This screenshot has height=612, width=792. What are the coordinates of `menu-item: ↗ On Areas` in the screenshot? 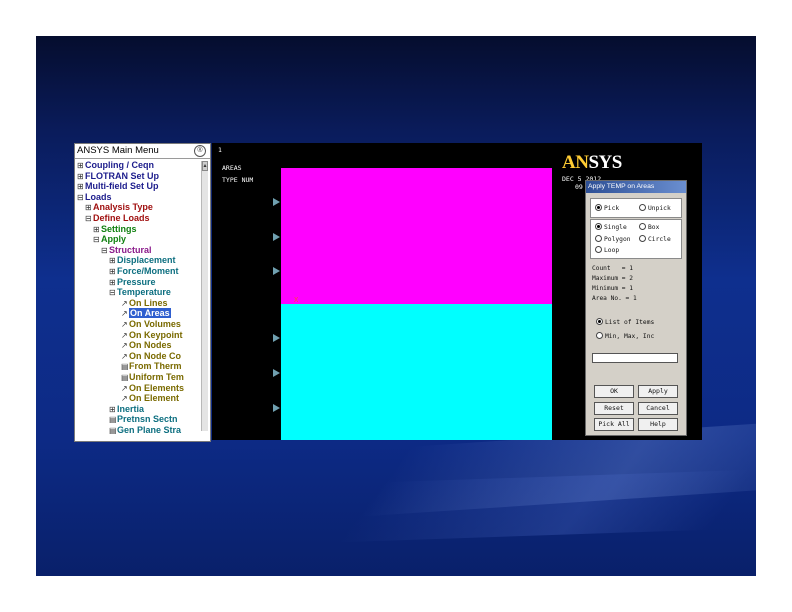 It's located at (146, 313).